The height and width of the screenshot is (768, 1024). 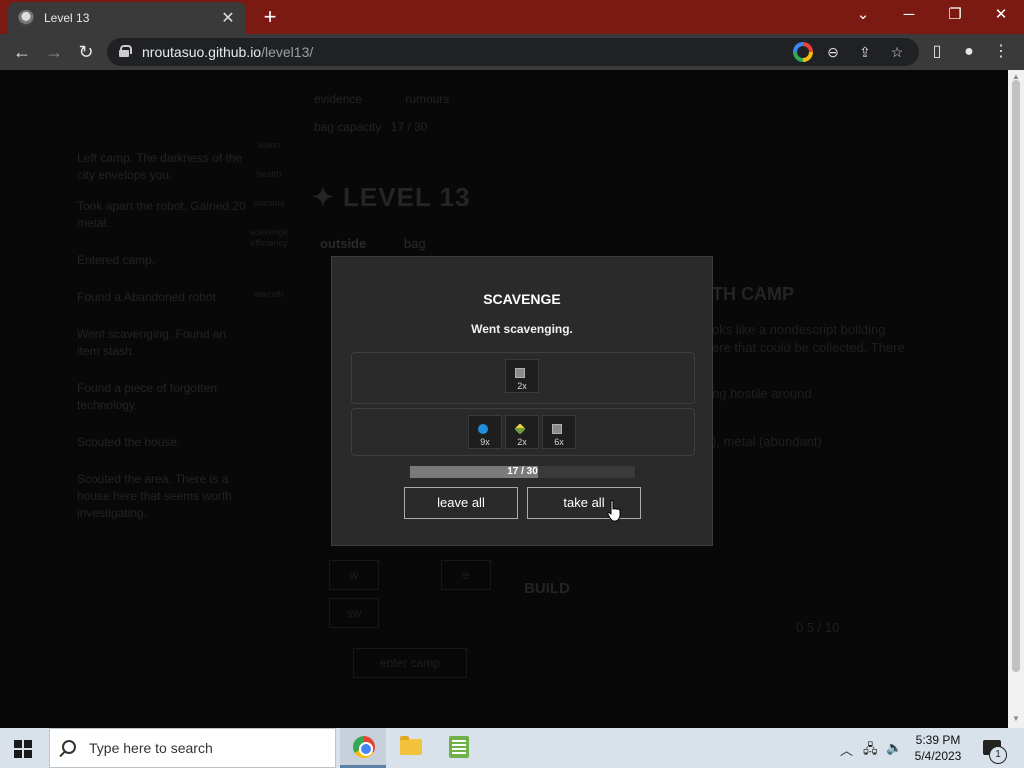 What do you see at coordinates (343, 243) in the screenshot?
I see `tab-outside: outside` at bounding box center [343, 243].